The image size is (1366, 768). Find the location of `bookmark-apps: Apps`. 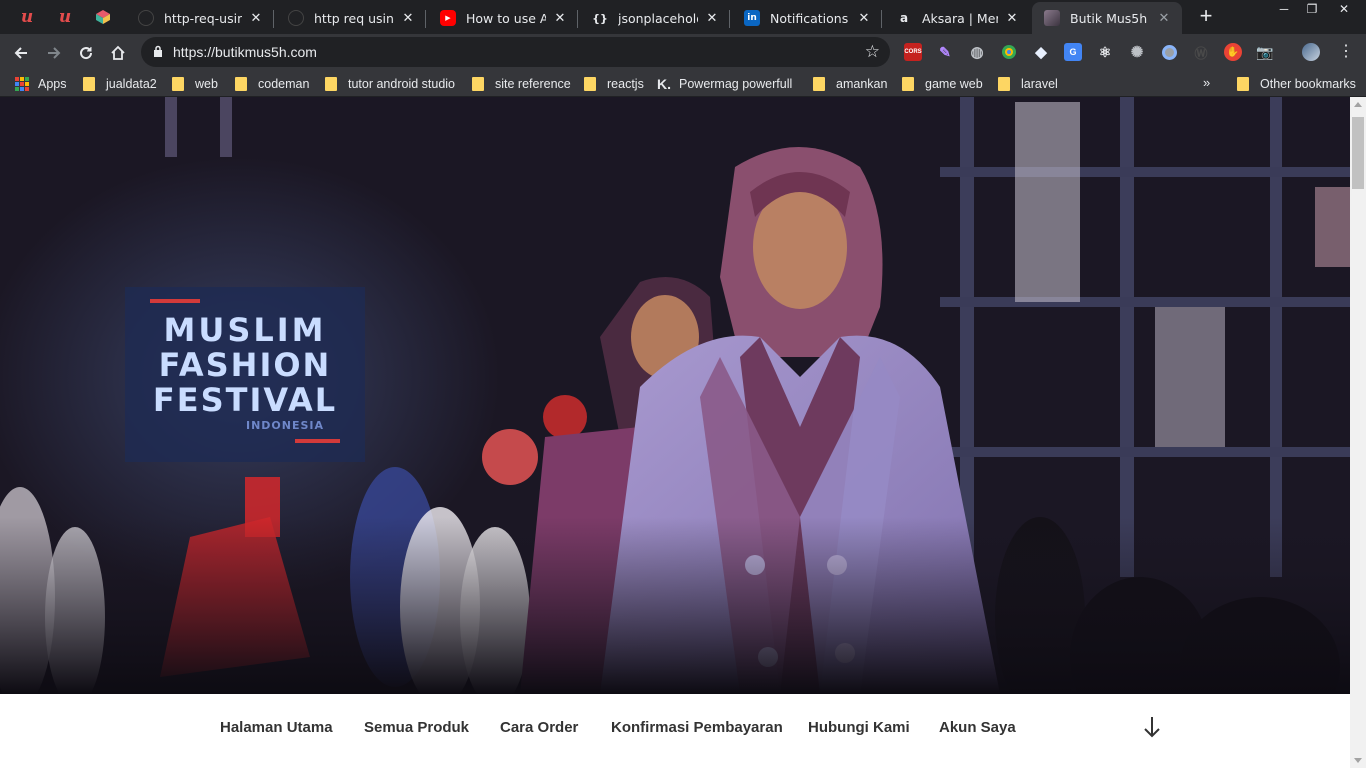

bookmark-apps: Apps is located at coordinates (41, 84).